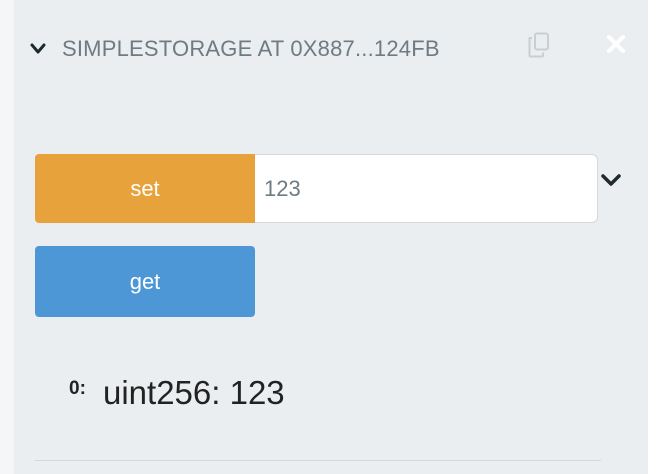  What do you see at coordinates (611, 180) in the screenshot?
I see `expand-set-inputs-icon` at bounding box center [611, 180].